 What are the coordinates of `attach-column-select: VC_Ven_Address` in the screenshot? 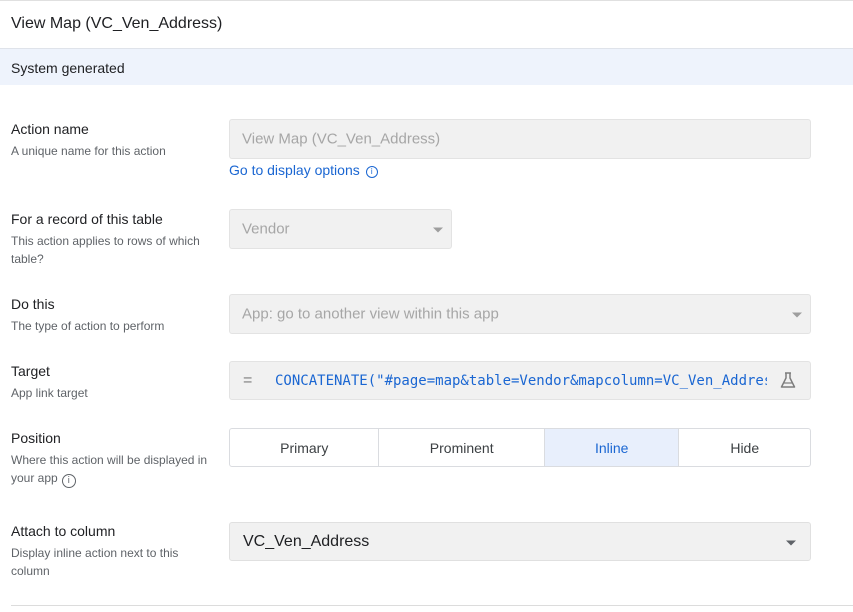 It's located at (520, 541).